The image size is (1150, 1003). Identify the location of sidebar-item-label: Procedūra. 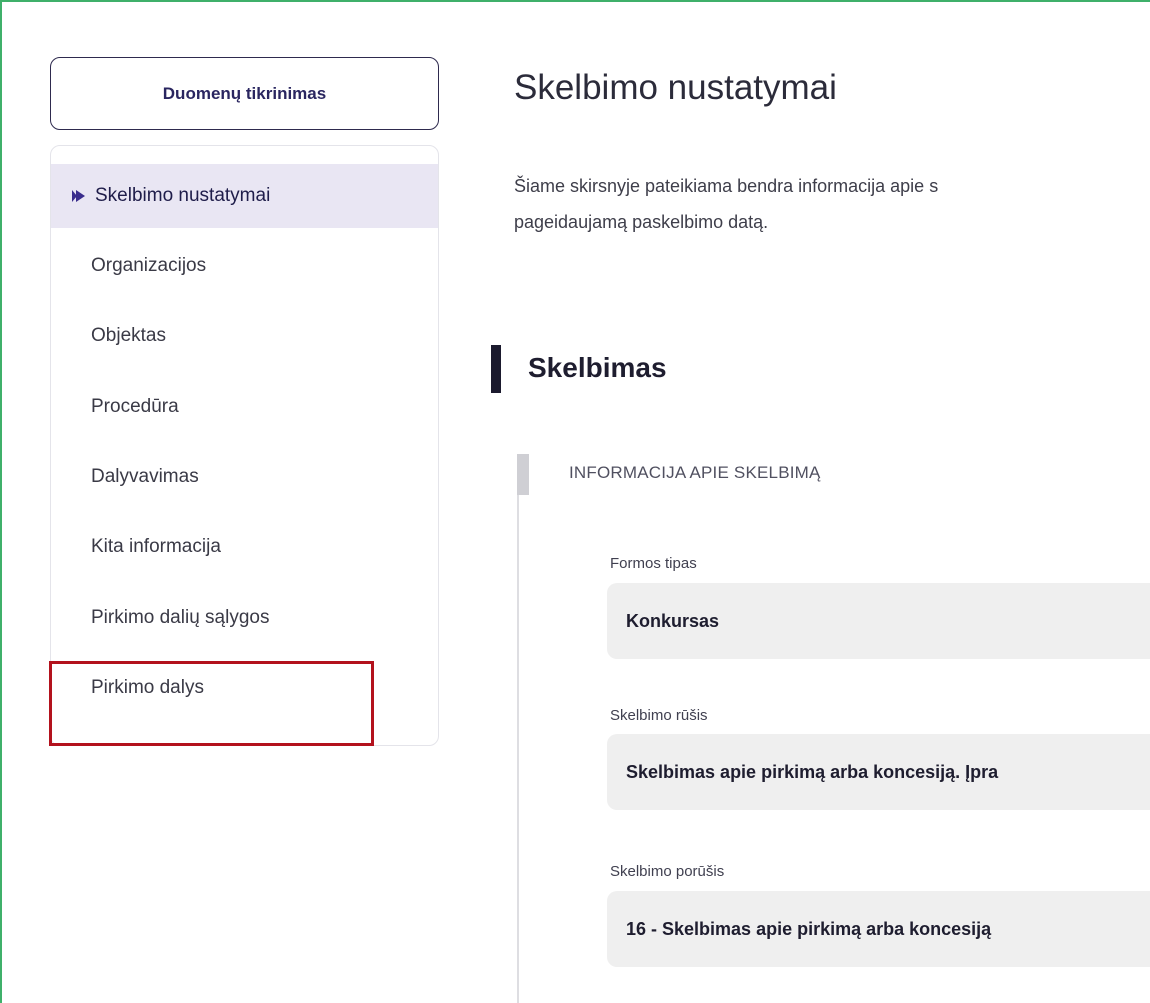
(135, 406).